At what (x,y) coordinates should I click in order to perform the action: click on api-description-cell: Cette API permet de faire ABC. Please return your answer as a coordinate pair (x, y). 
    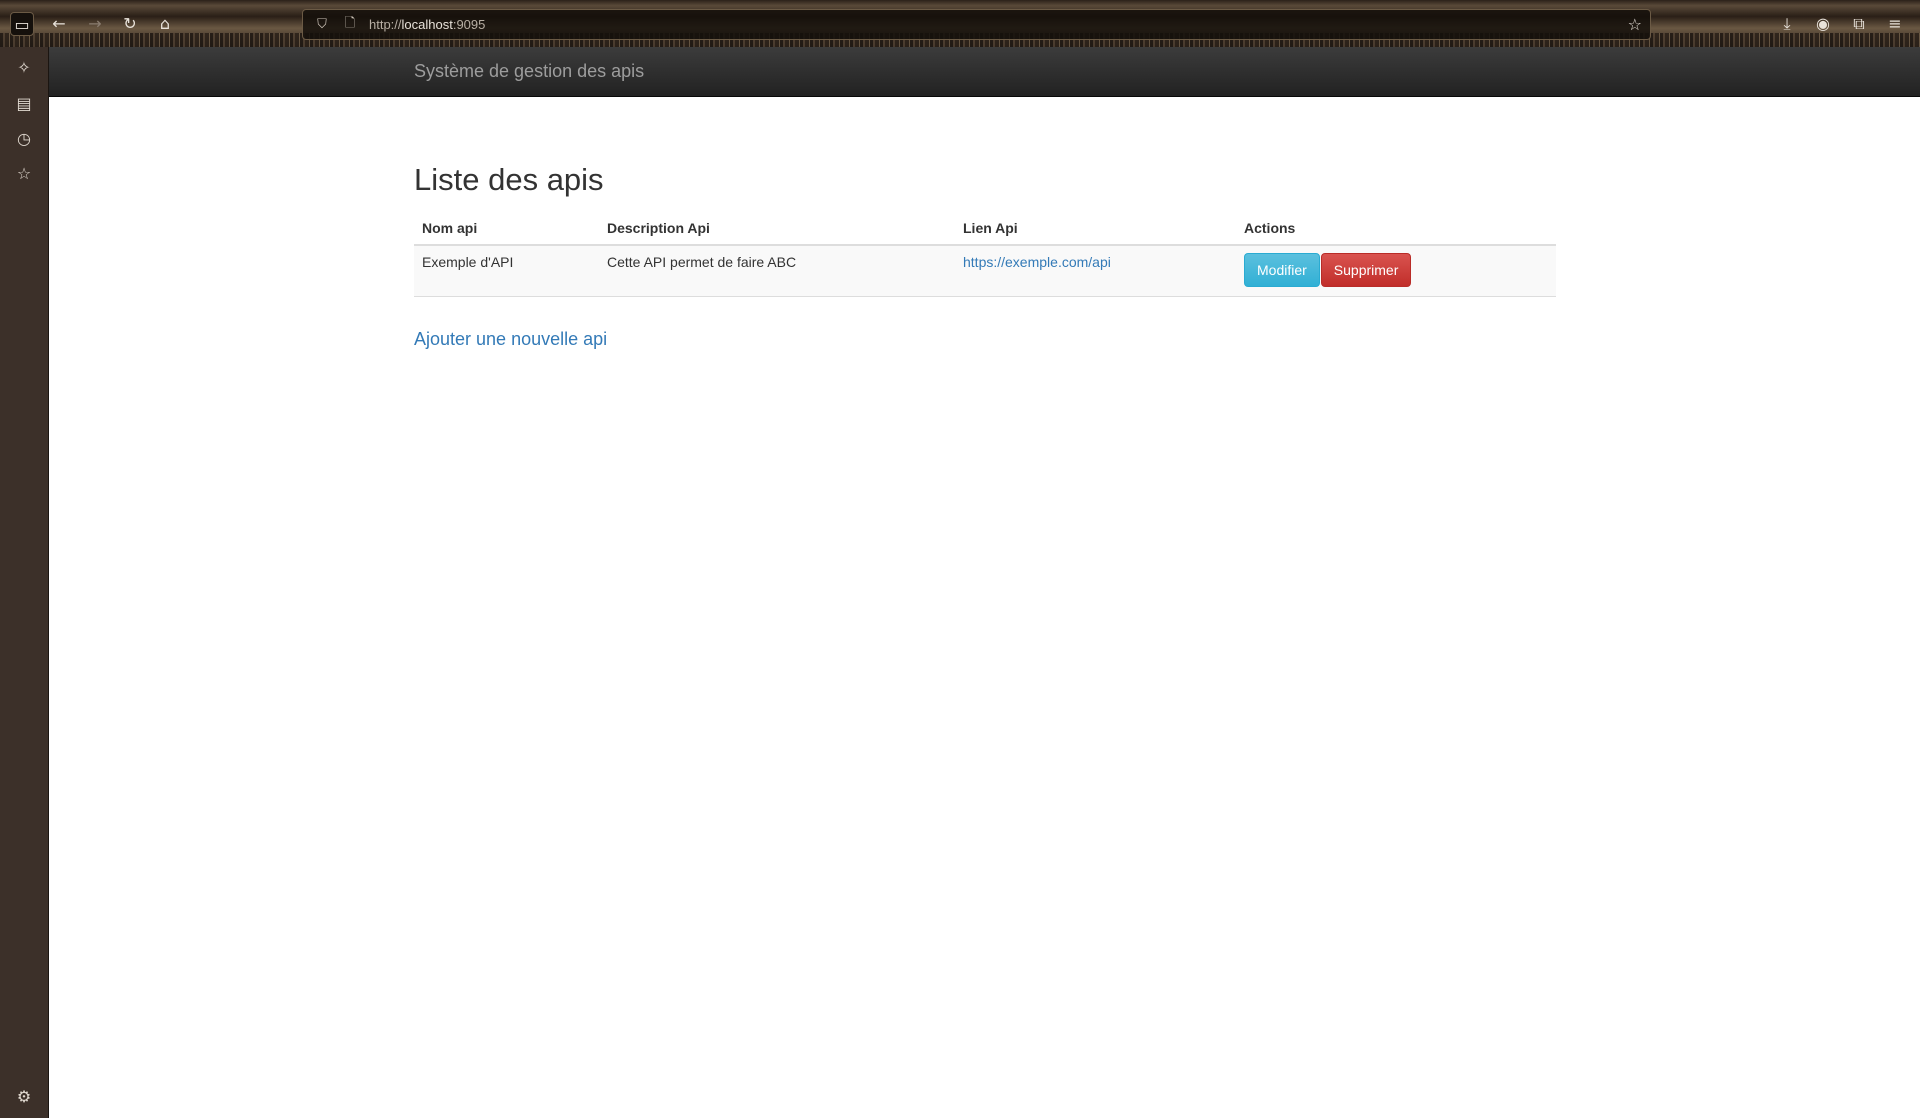
    Looking at the image, I should click on (777, 271).